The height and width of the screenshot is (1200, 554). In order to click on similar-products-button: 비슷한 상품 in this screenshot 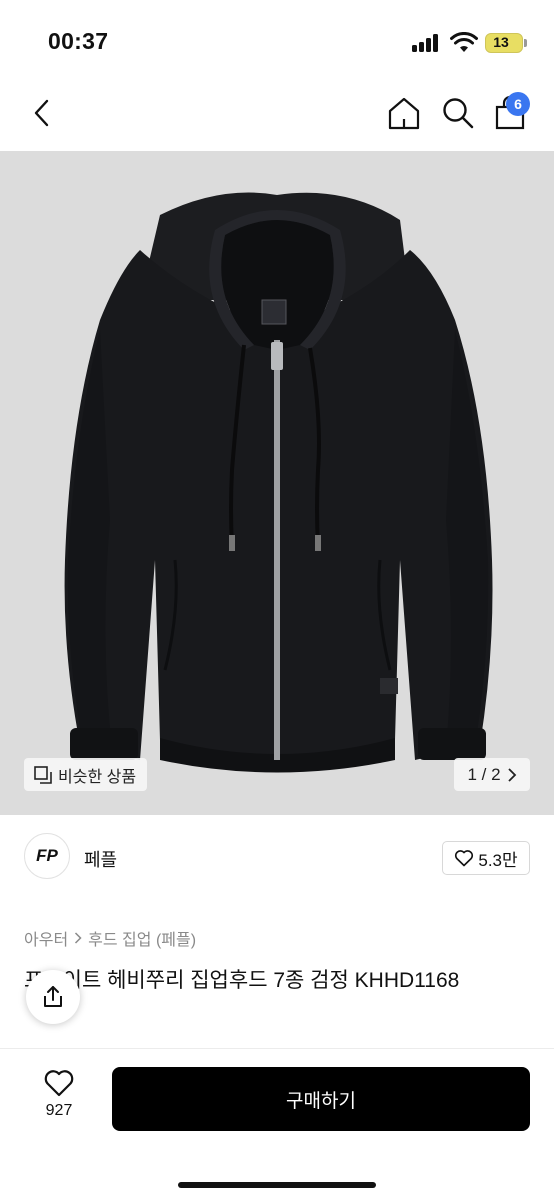, I will do `click(86, 774)`.